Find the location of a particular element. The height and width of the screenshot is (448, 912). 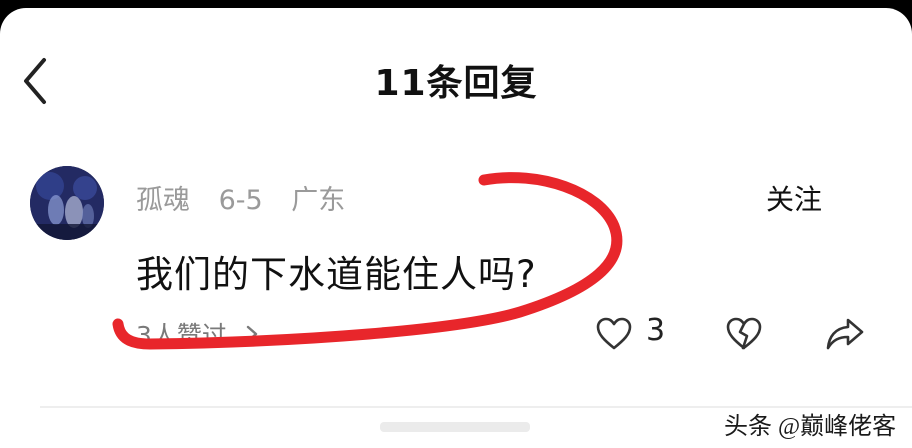

share-arrow-icon is located at coordinates (845, 334).